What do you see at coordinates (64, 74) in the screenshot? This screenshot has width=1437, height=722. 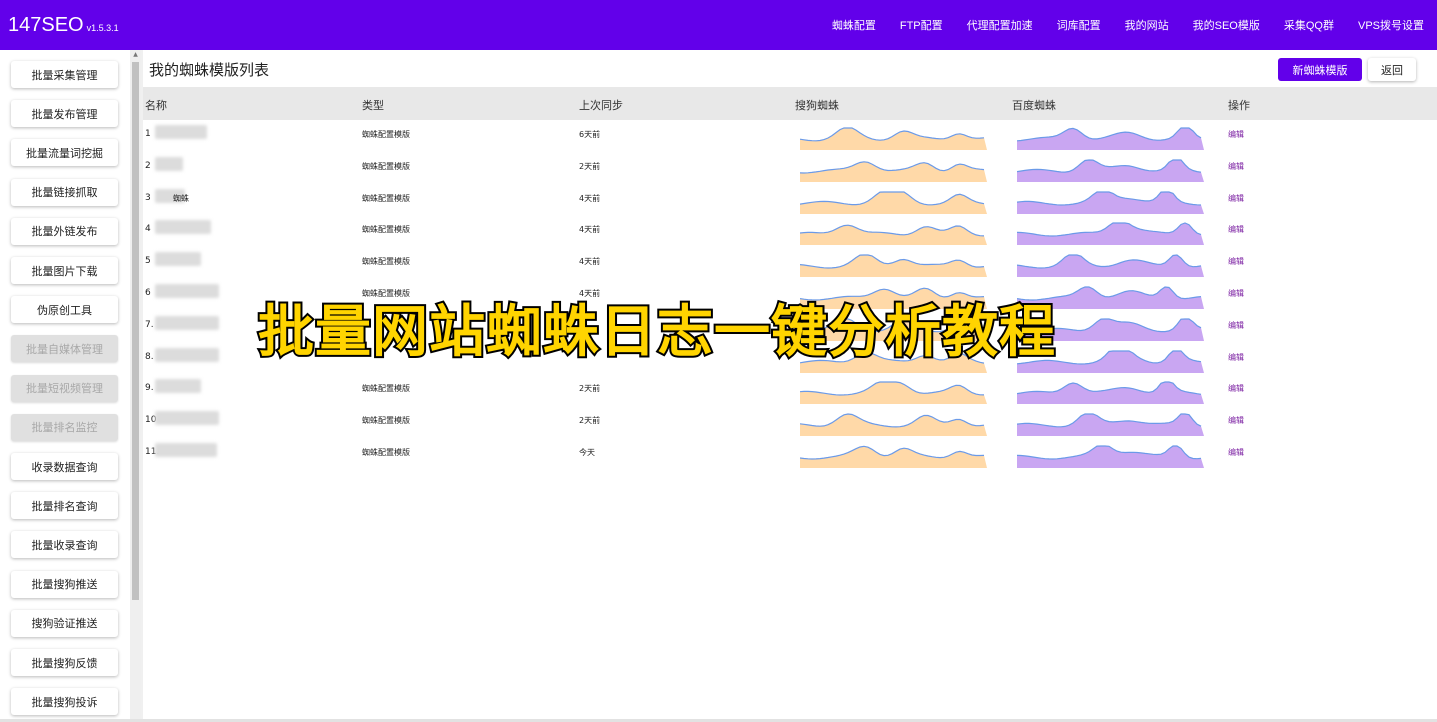 I see `sidebar-button: 批量采集管理` at bounding box center [64, 74].